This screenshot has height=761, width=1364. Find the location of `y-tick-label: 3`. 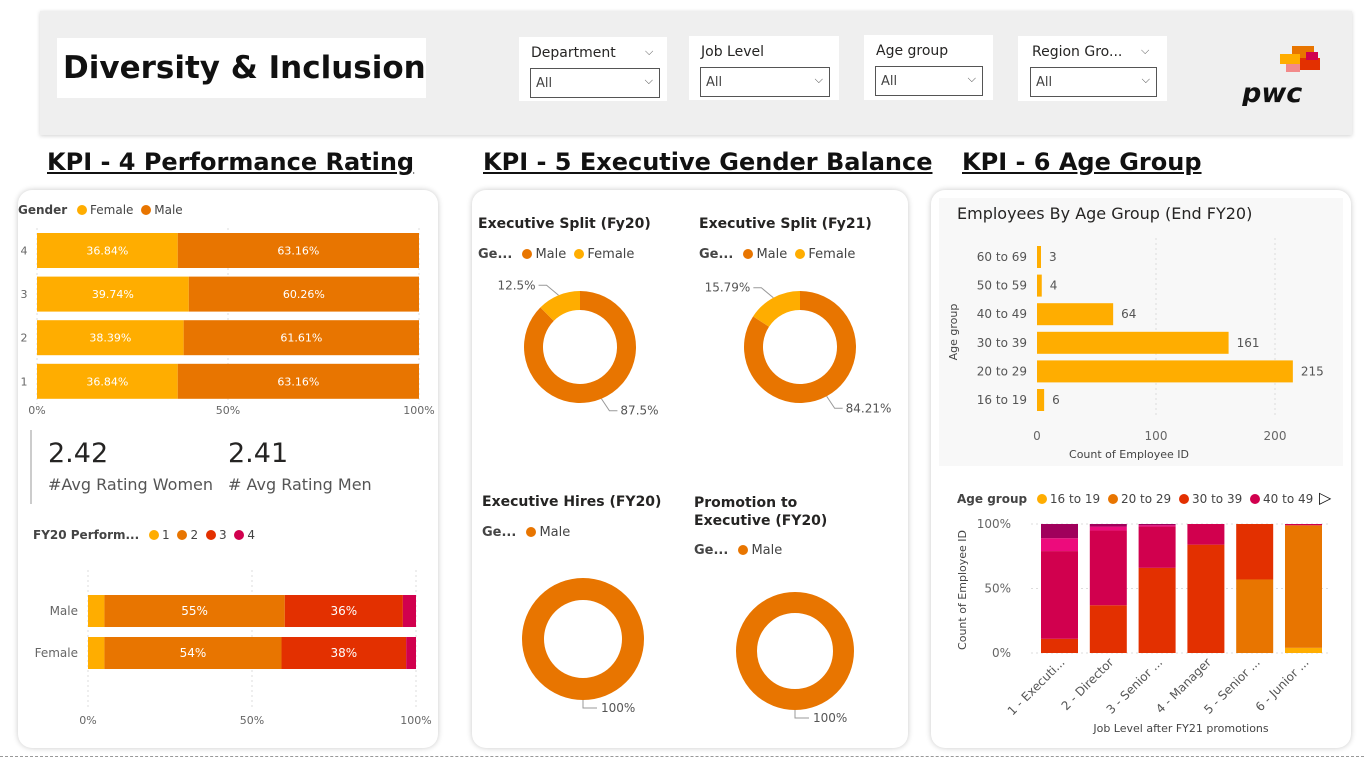

y-tick-label: 3 is located at coordinates (24, 294).